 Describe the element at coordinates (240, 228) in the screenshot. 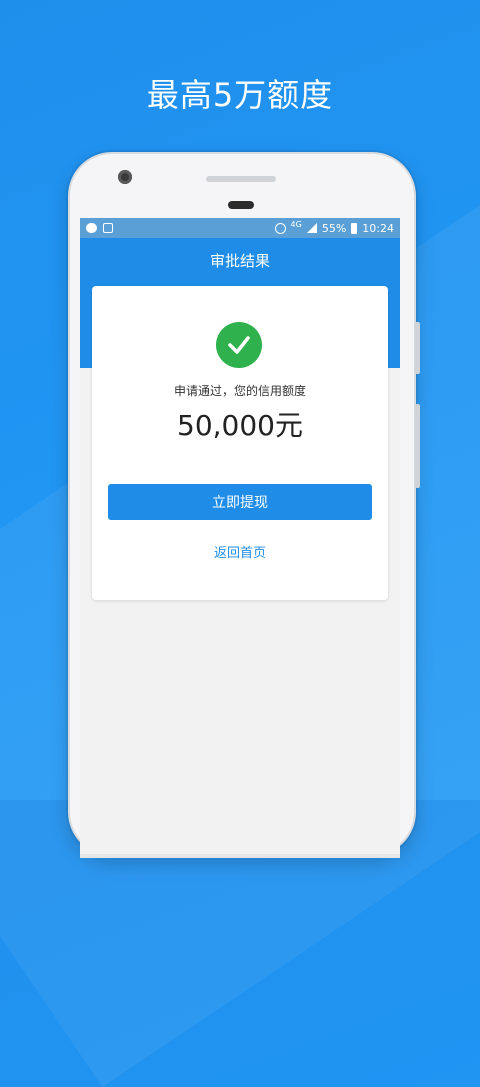

I see `status-bar: 4G 55% 10:24` at that location.